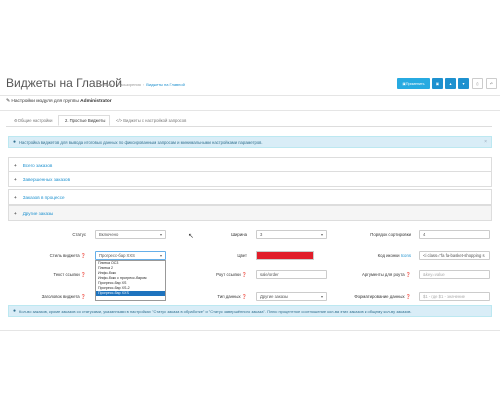 This screenshot has height=400, width=500. I want to click on accordion-processing-orders: + Заказов в процессе, so click(250, 197).